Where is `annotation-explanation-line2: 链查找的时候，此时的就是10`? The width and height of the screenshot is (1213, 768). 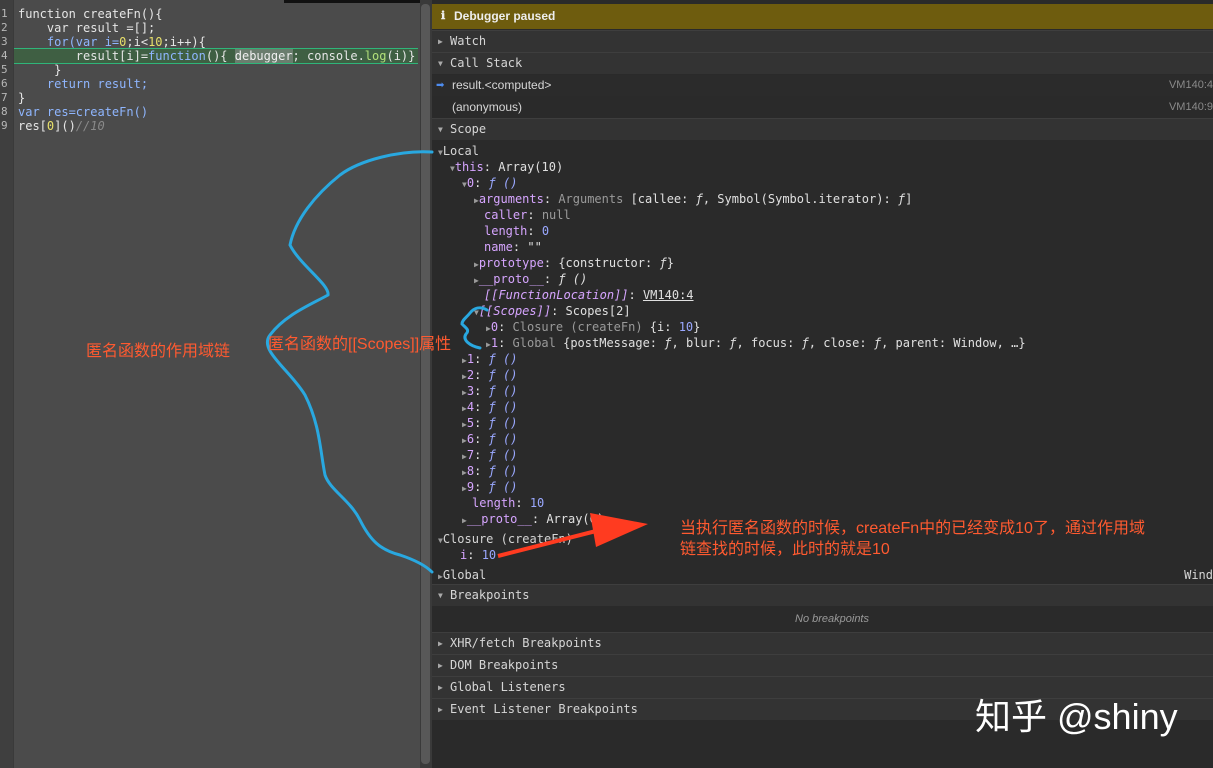 annotation-explanation-line2: 链查找的时候，此时的就是10 is located at coordinates (785, 549).